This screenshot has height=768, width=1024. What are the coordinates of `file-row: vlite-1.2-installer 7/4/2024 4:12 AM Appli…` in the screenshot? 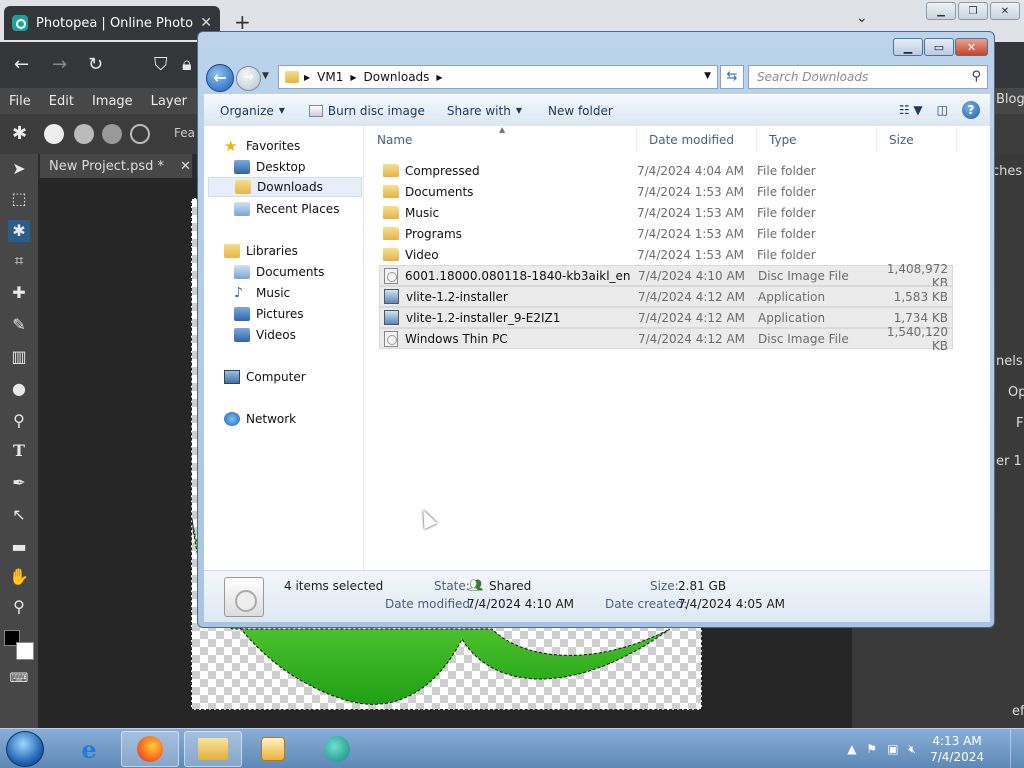 It's located at (666, 296).